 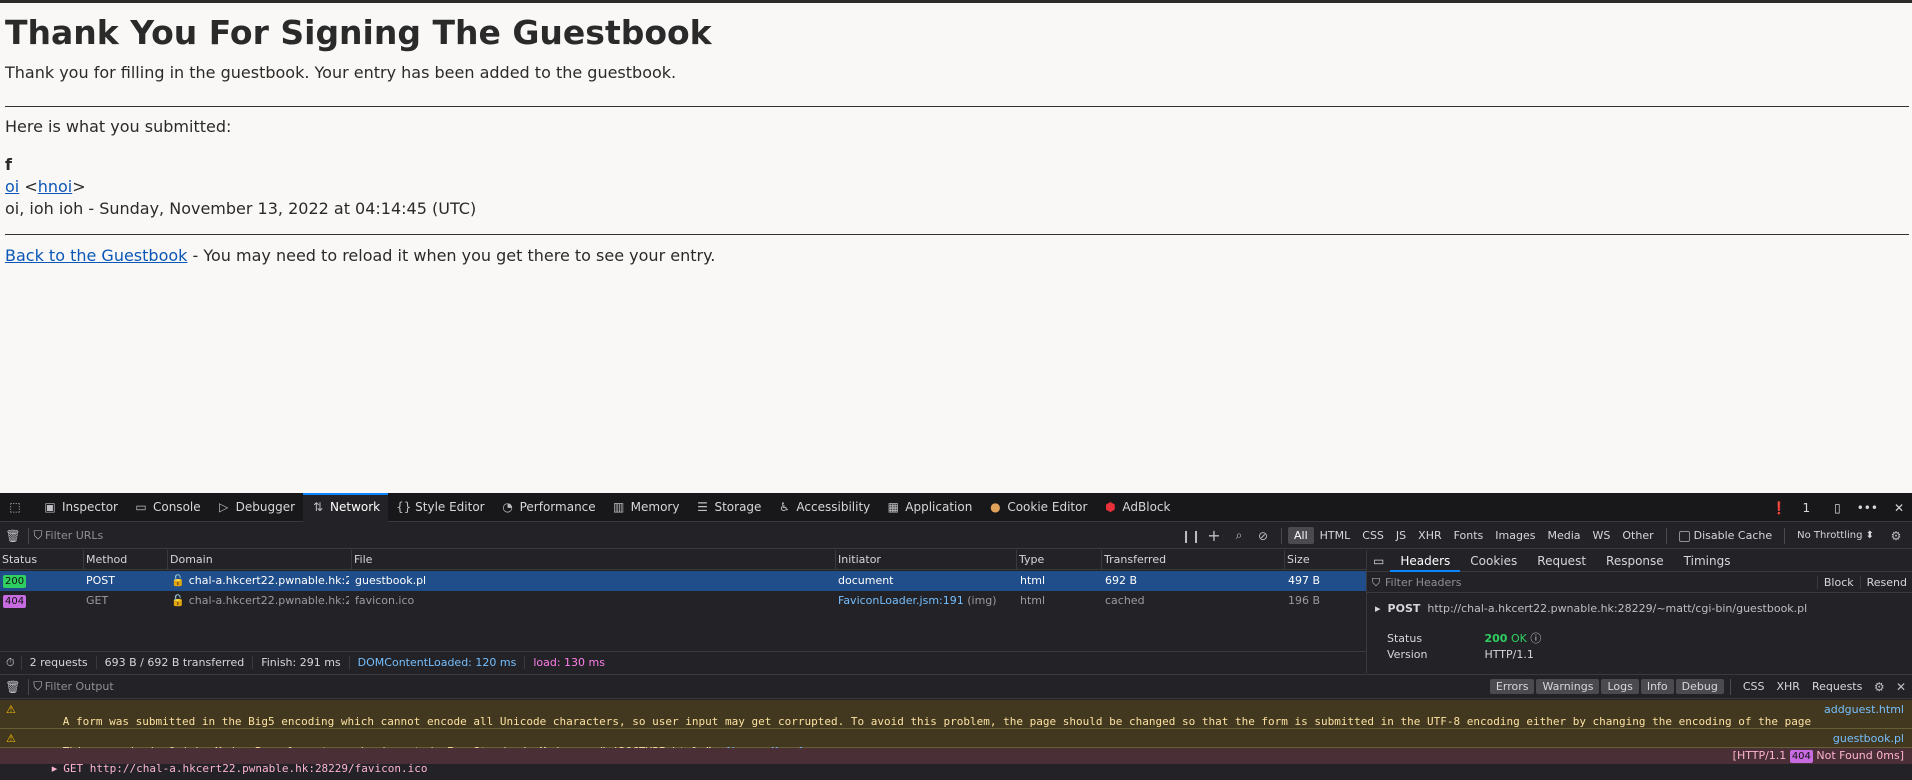 What do you see at coordinates (1885, 582) in the screenshot?
I see `resend-button: Resend` at bounding box center [1885, 582].